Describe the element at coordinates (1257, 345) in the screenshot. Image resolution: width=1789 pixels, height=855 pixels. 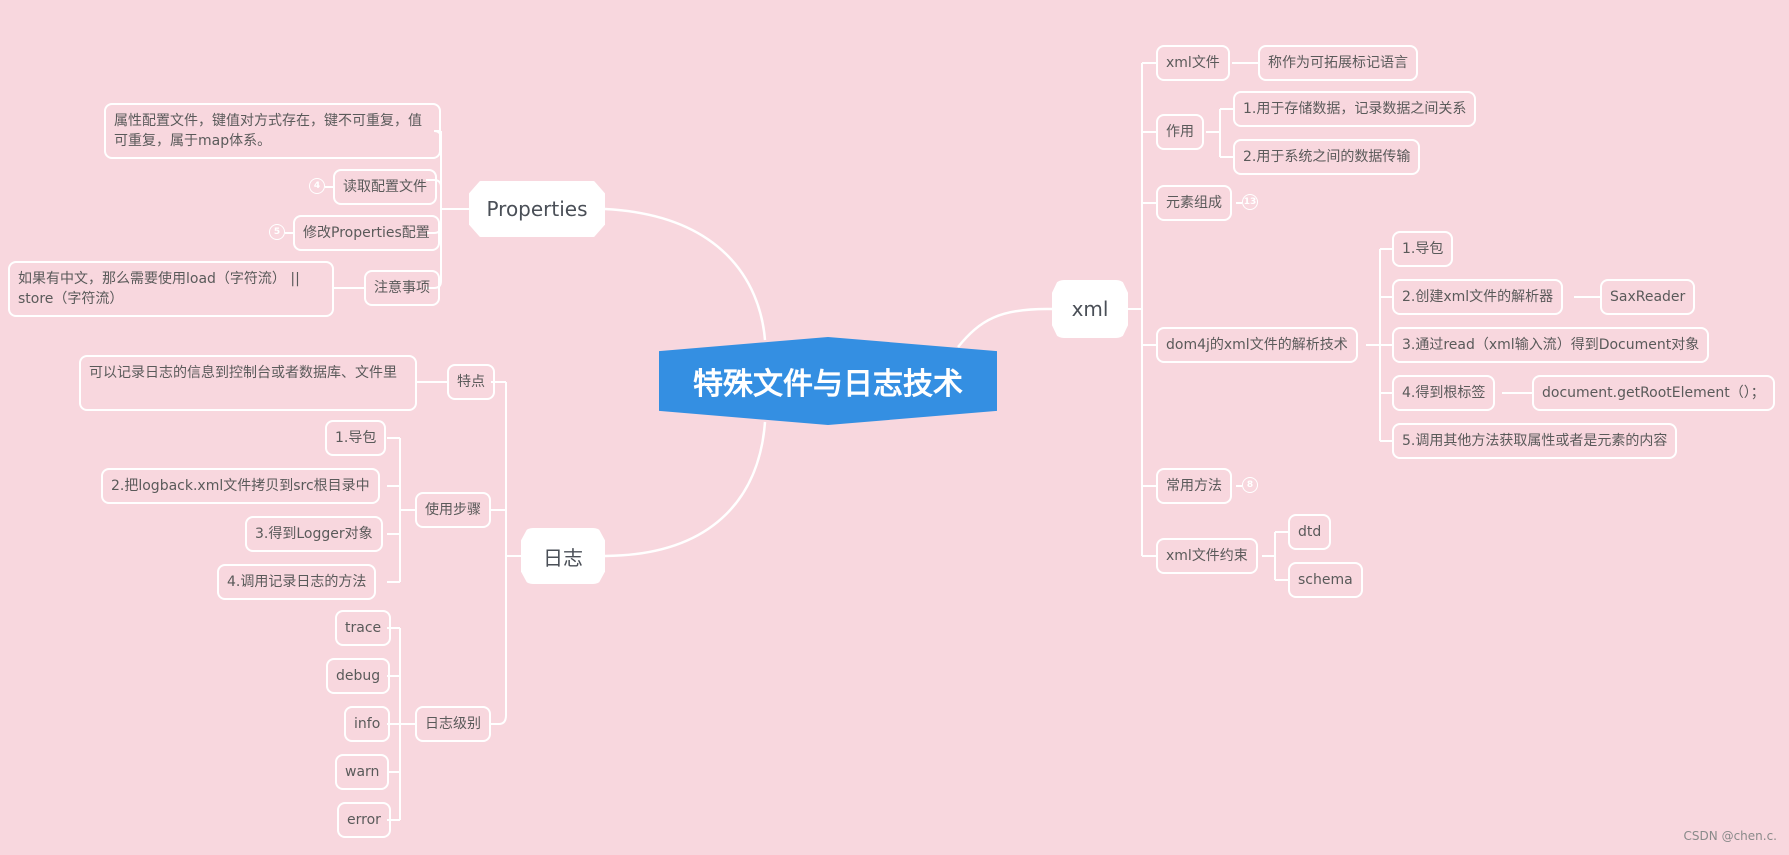
I see `xml-dom4j: dom4j的xml文件的解析技术` at that location.